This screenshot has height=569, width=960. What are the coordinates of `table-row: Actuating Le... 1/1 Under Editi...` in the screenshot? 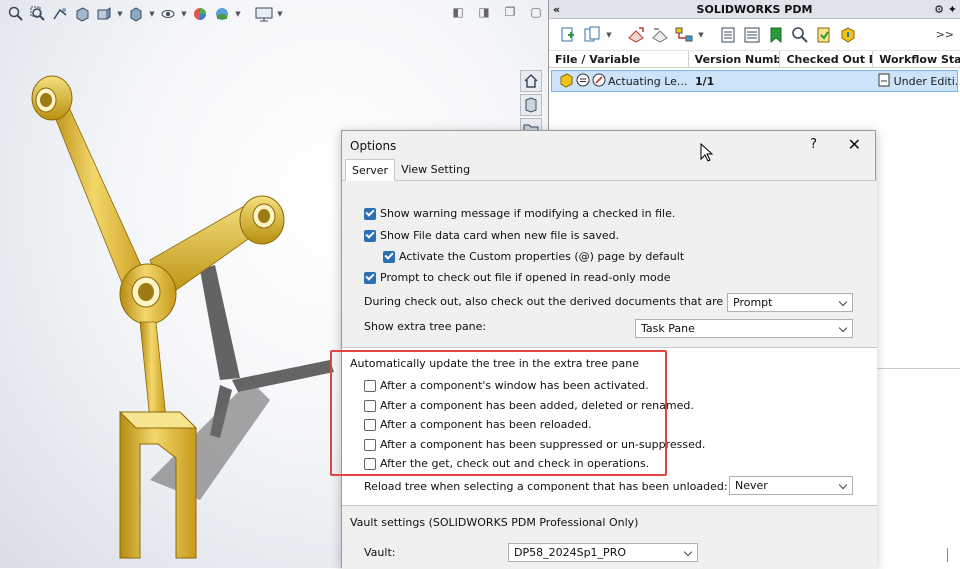 It's located at (754, 81).